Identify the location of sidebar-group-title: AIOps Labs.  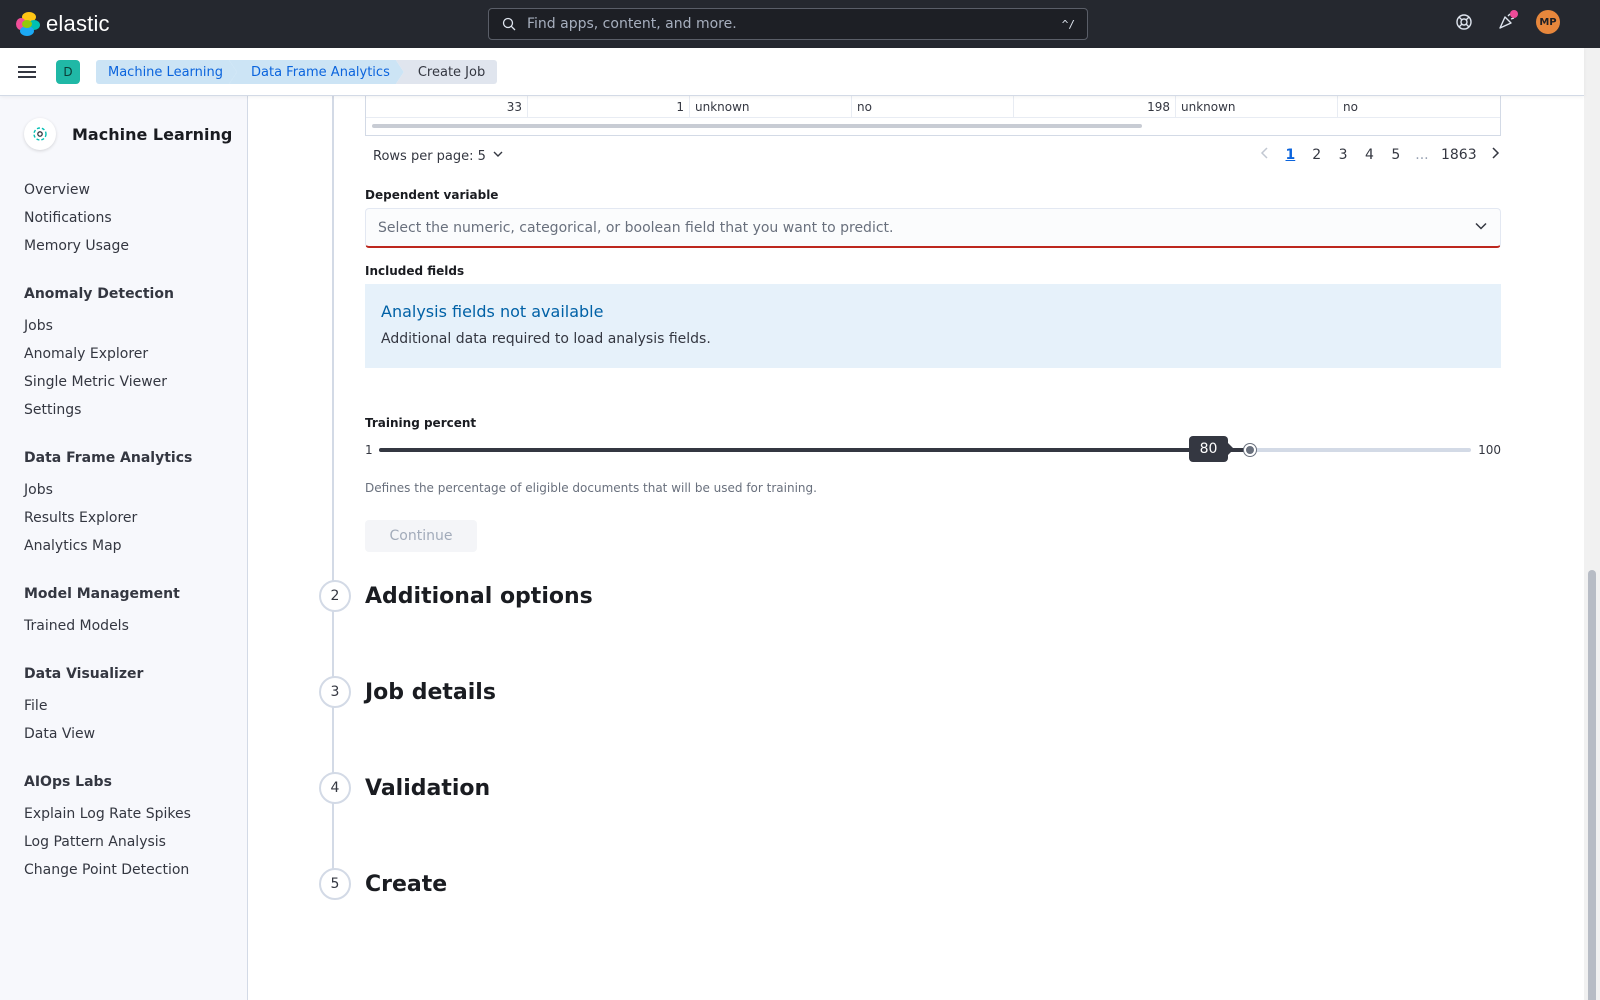
(68, 782).